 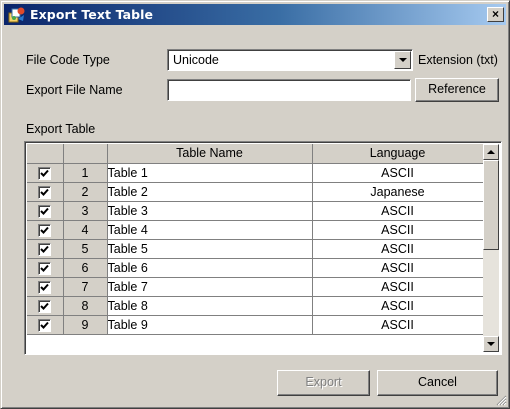 I want to click on row-number: 3, so click(x=85, y=211).